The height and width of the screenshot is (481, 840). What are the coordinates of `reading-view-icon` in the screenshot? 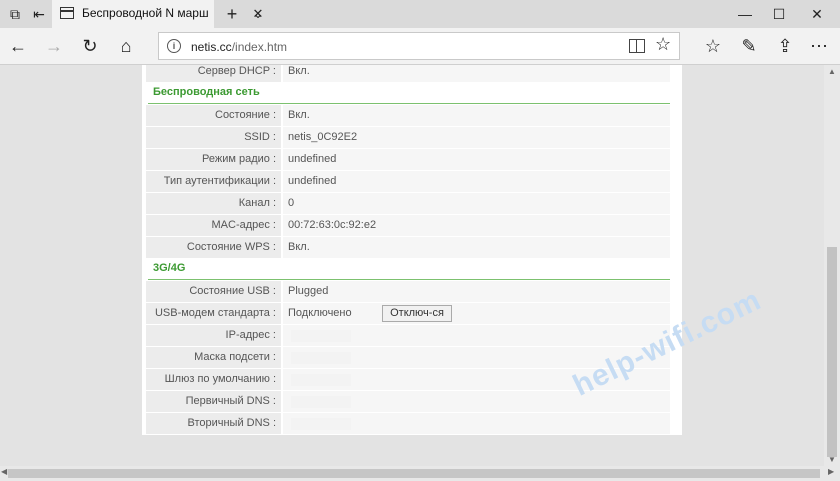 It's located at (637, 46).